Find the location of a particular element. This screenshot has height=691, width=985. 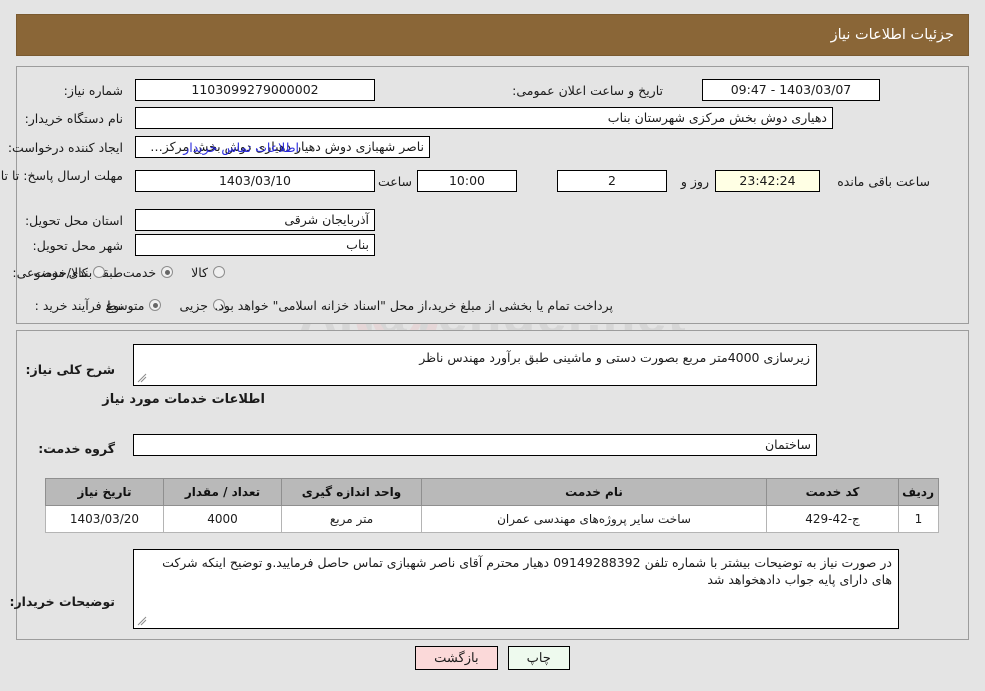

buyer-notes-label-row: توضیحات خریدار: is located at coordinates (62, 601).